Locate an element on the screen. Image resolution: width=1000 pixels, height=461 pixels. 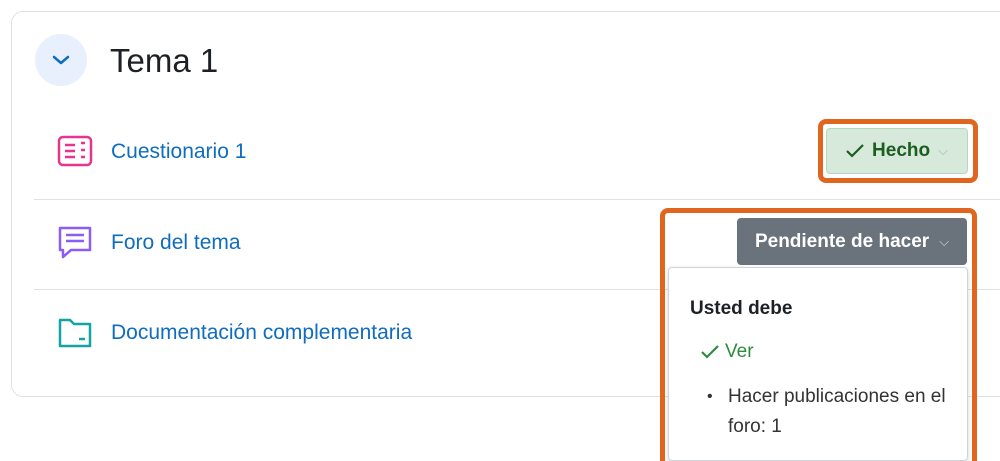
popover-done-item: Ver is located at coordinates (727, 352).